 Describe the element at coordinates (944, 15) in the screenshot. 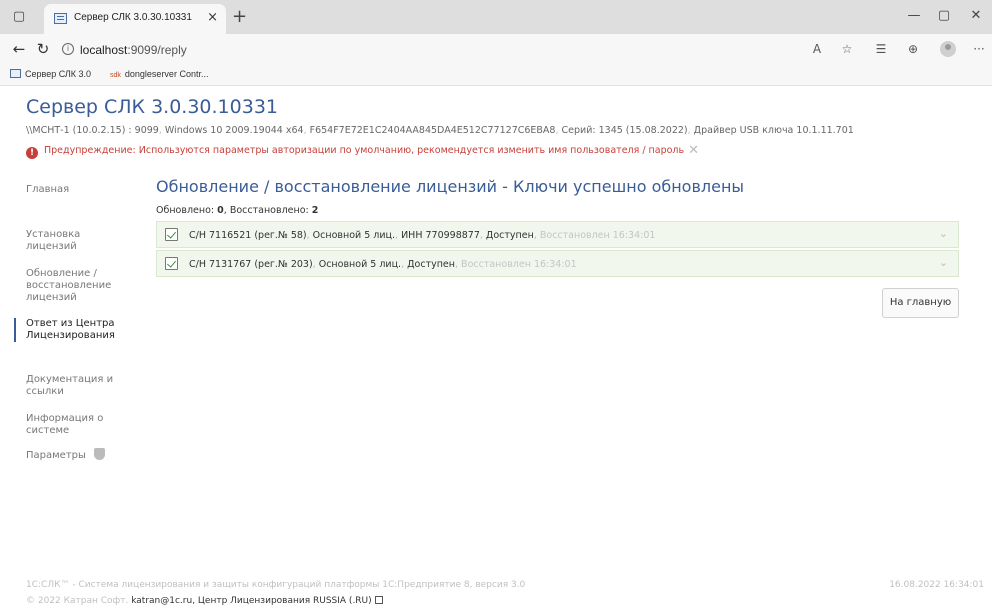

I see `maximize-icon: ▢` at that location.